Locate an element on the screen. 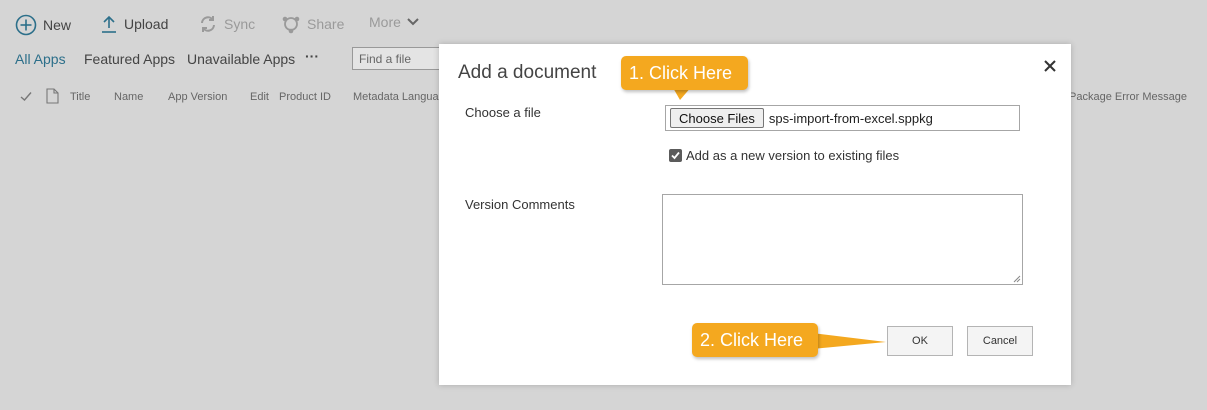  version-comments-field is located at coordinates (842, 239).